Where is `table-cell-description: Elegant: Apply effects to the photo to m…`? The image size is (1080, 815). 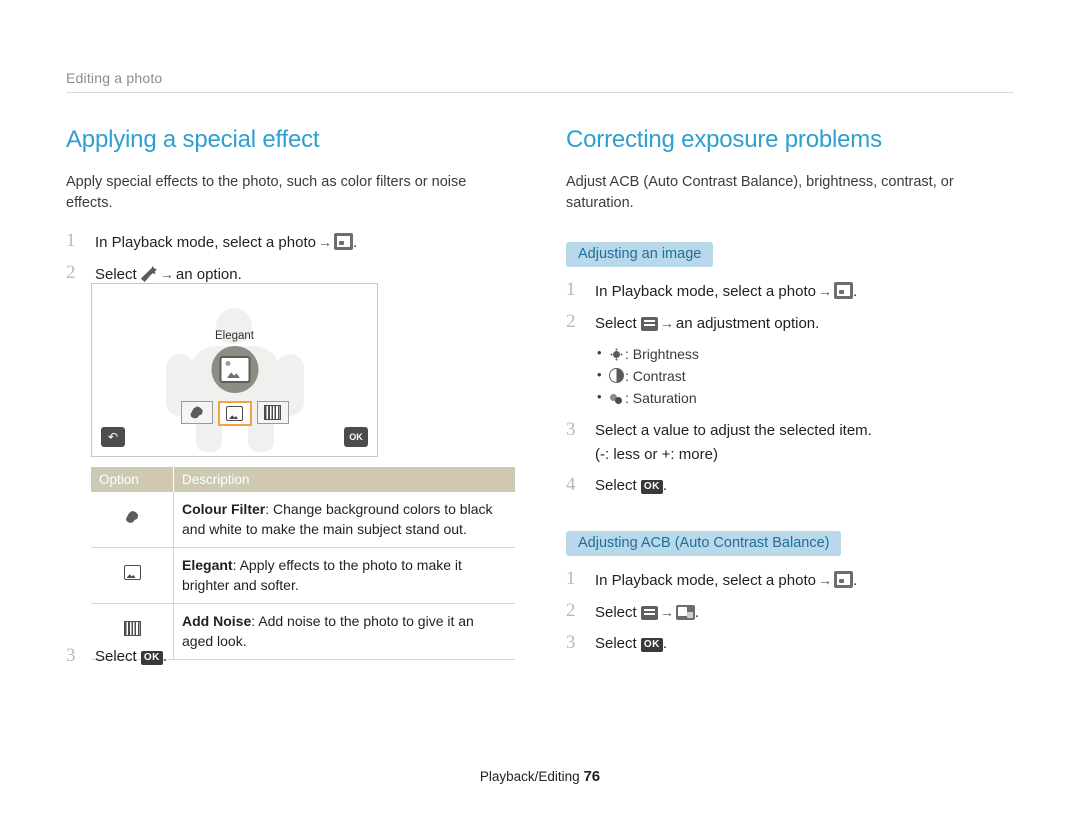
table-cell-description: Elegant: Apply effects to the photo to m… is located at coordinates (344, 575).